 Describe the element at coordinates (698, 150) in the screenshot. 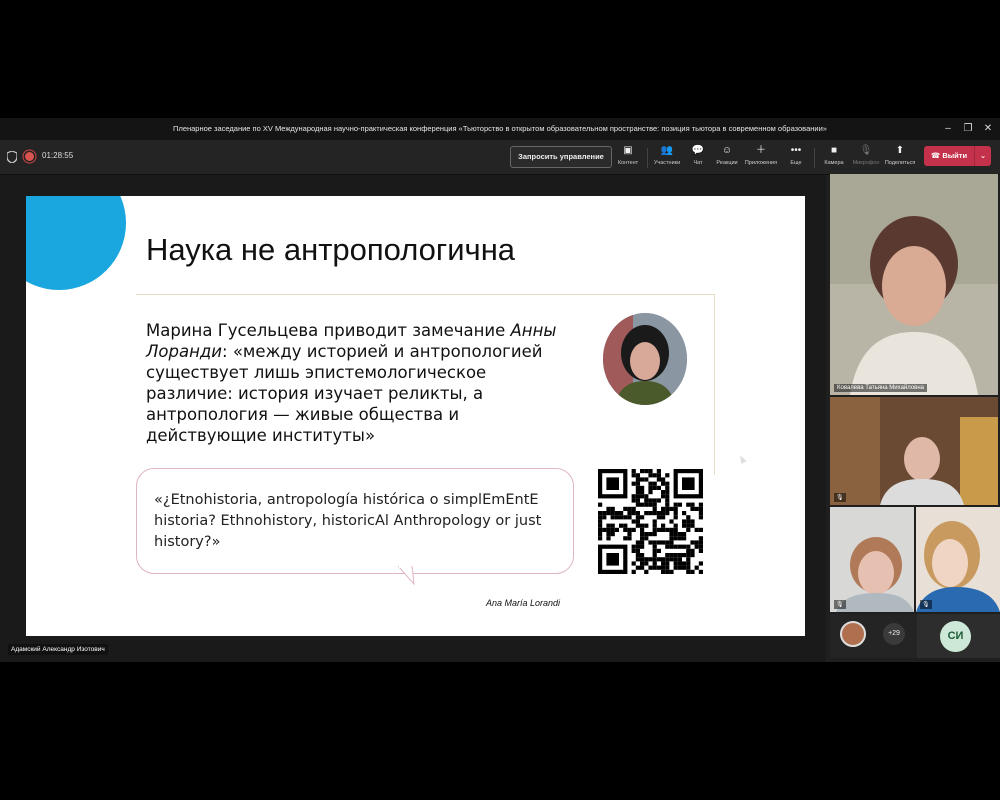

I see `chat-icon: 💬` at that location.